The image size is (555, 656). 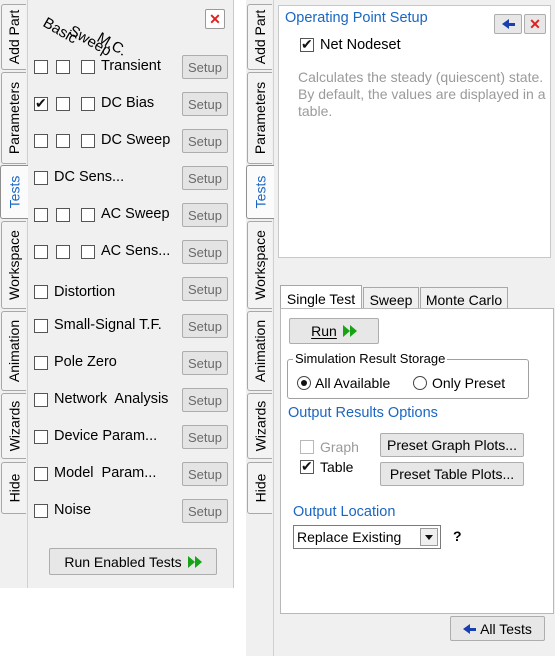 I want to click on only-preset-label: Only Preset, so click(x=469, y=383).